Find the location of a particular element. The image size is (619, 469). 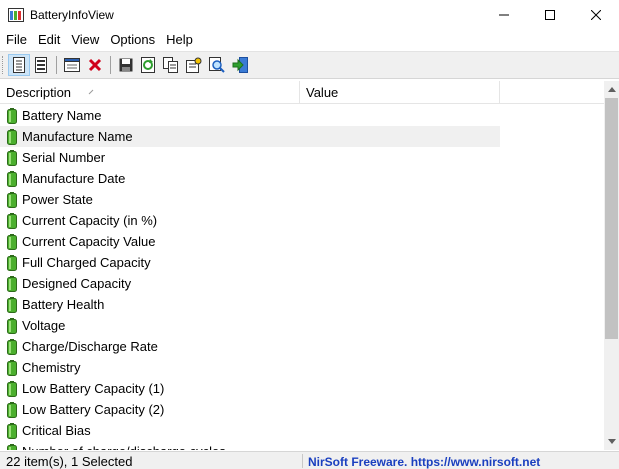

list-item-label: Charge/Discharge Rate is located at coordinates (90, 346).